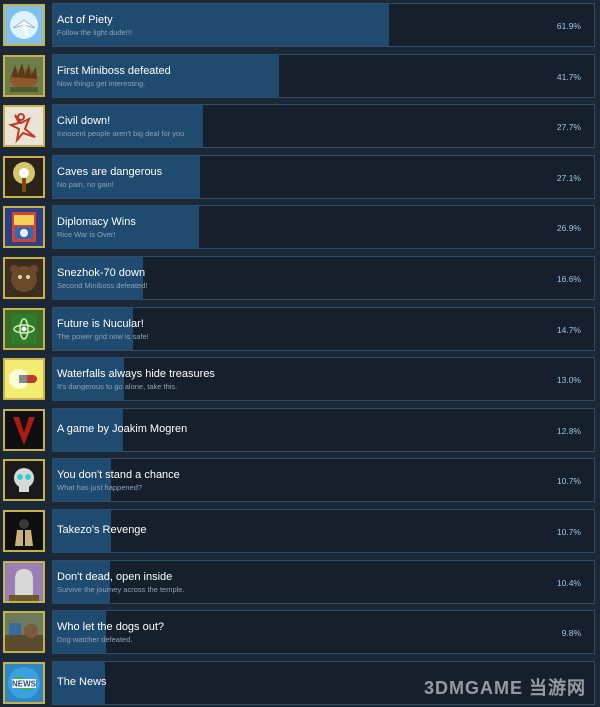 Image resolution: width=600 pixels, height=707 pixels. I want to click on achievement-title: Diplomacy Wins, so click(96, 222).